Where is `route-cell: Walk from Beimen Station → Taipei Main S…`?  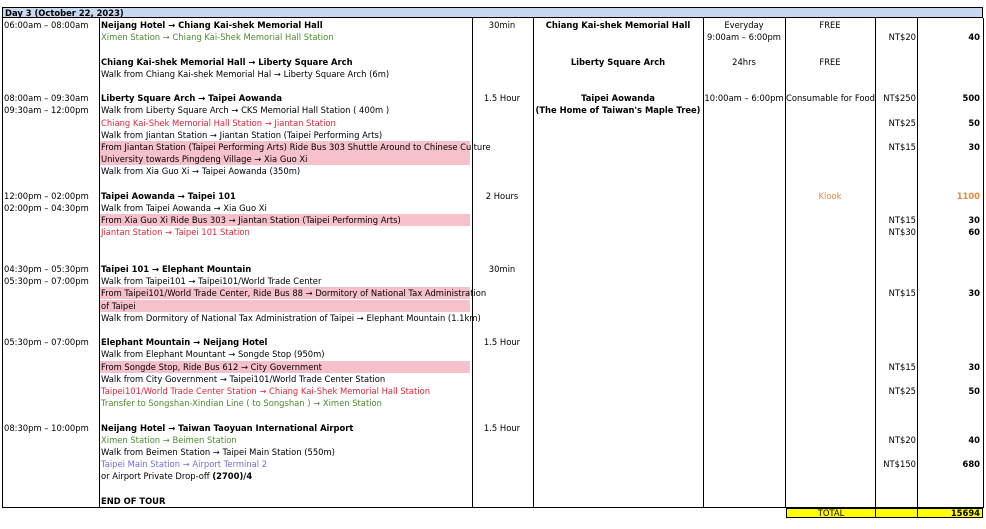
route-cell: Walk from Beimen Station → Taipei Main S… is located at coordinates (218, 452).